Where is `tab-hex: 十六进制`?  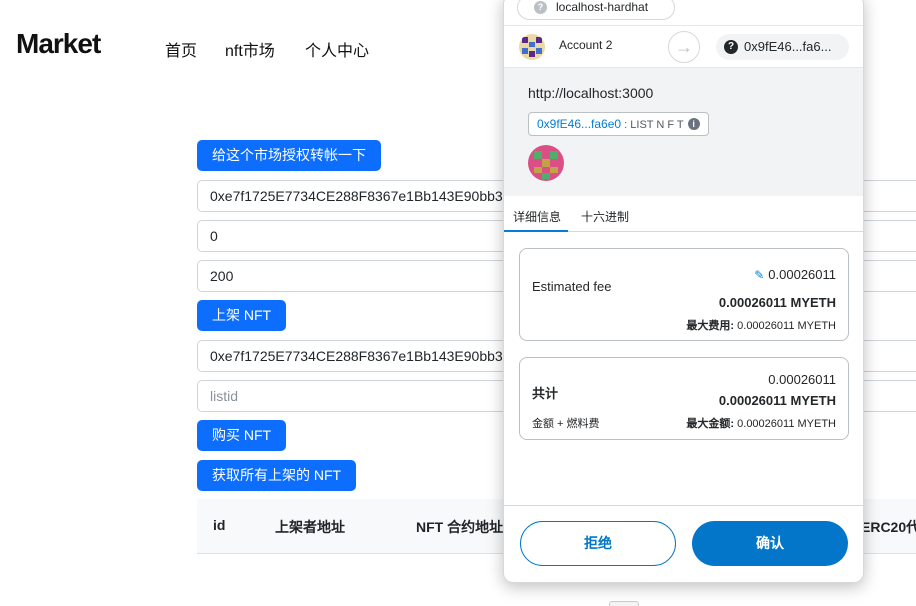 tab-hex: 十六进制 is located at coordinates (605, 216).